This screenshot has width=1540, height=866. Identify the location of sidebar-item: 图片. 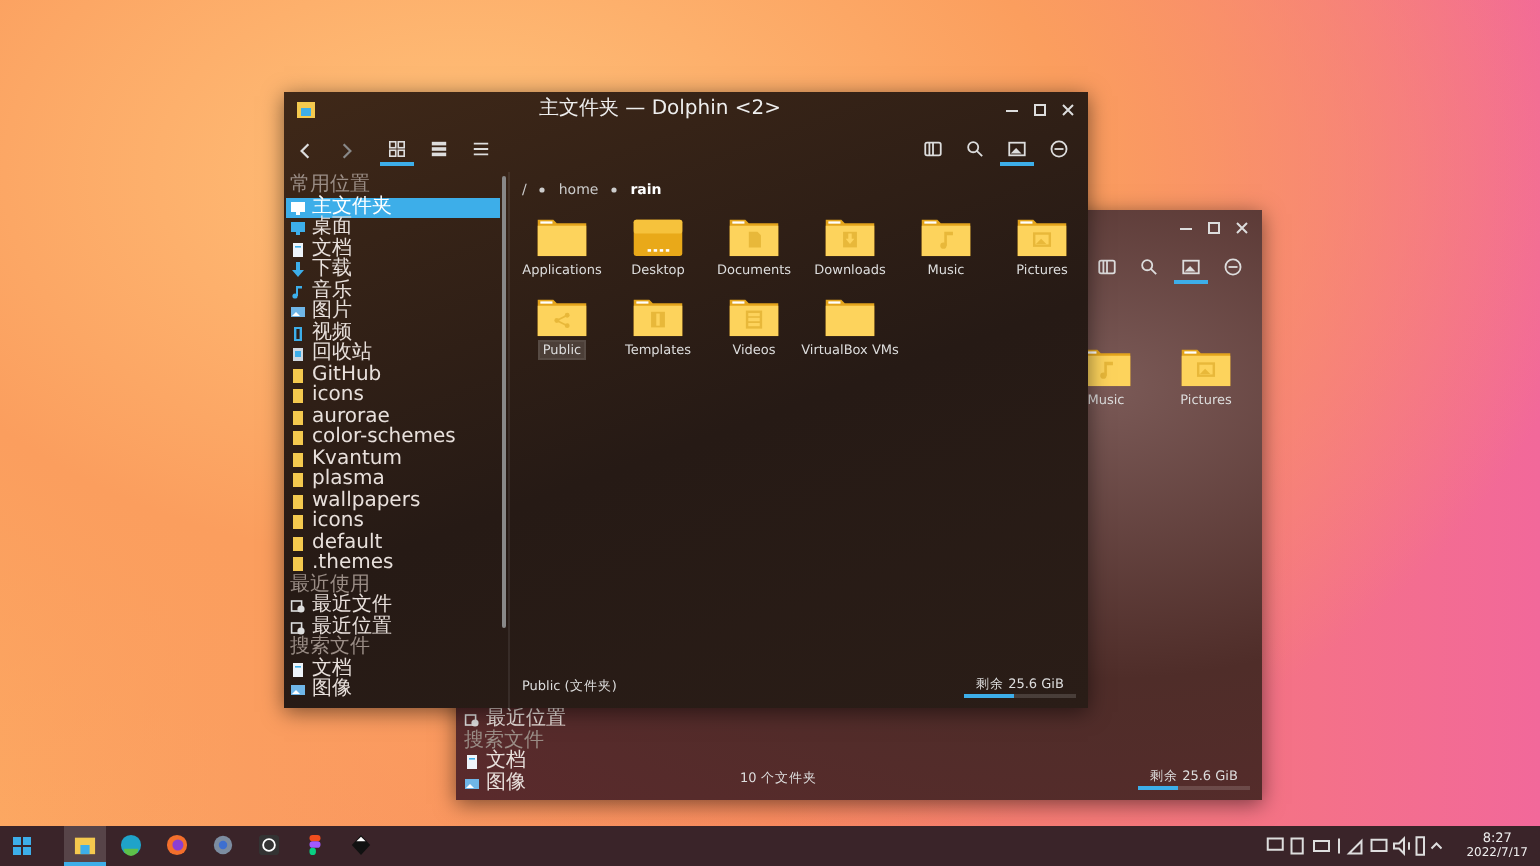
(393, 312).